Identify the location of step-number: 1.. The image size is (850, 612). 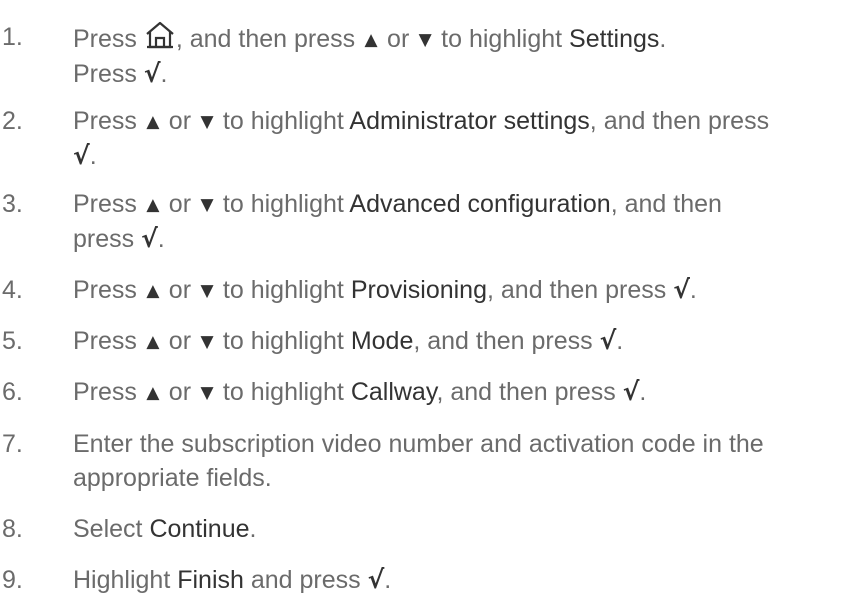
(12, 37).